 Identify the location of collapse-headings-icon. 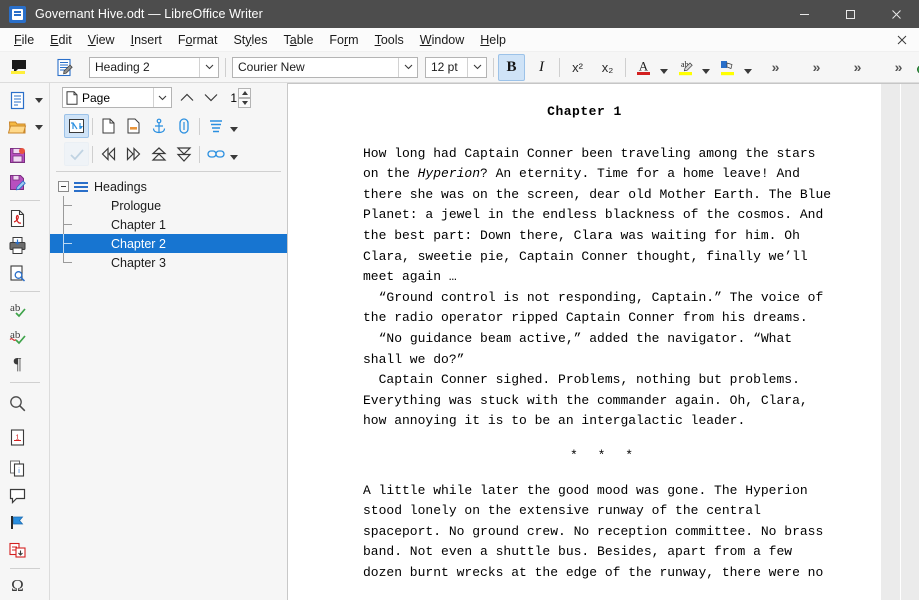
(63, 186).